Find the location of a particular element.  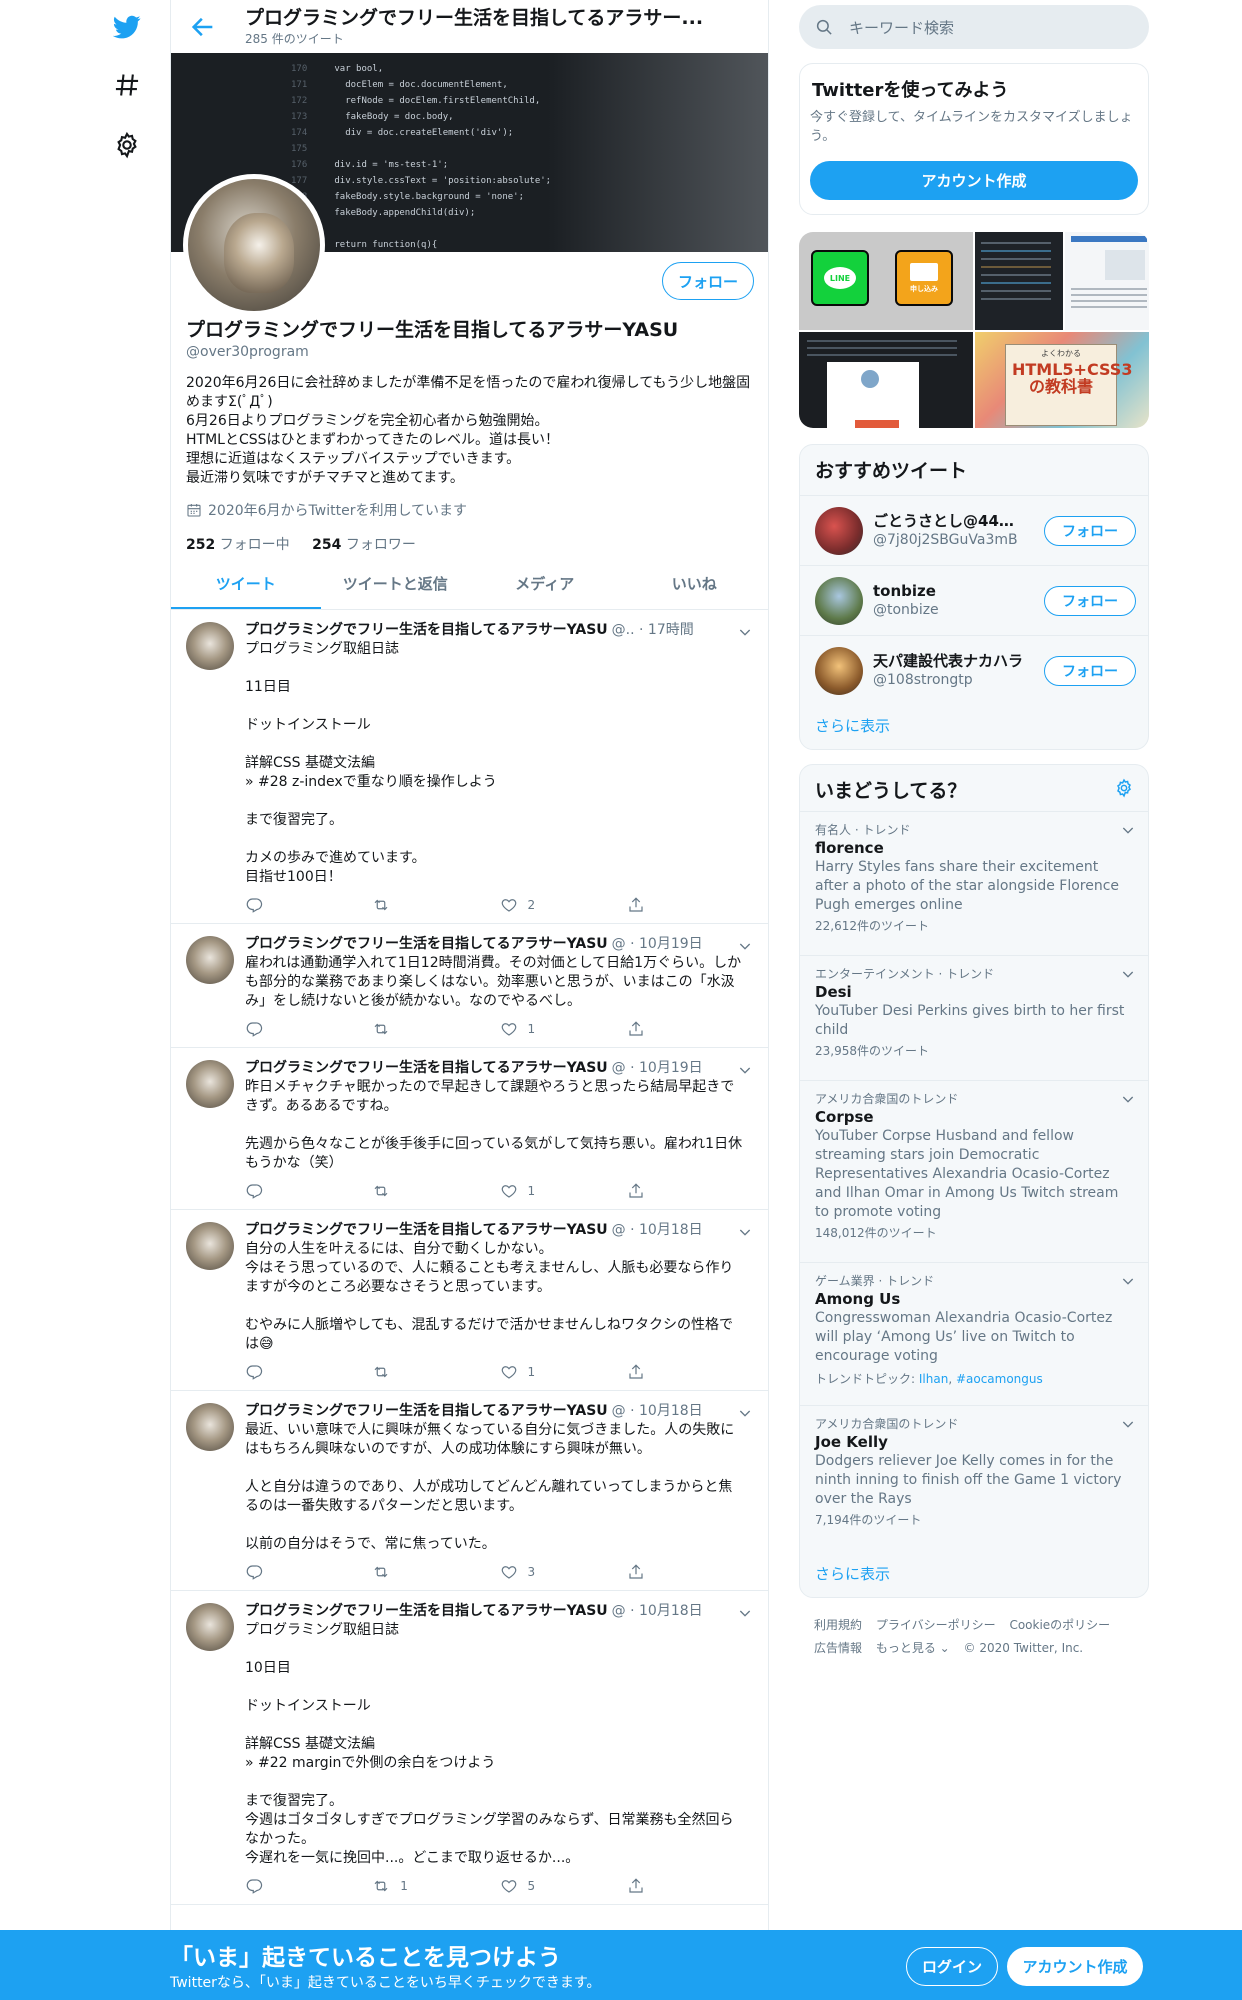

followers-link: 254 フォロワー is located at coordinates (364, 545).